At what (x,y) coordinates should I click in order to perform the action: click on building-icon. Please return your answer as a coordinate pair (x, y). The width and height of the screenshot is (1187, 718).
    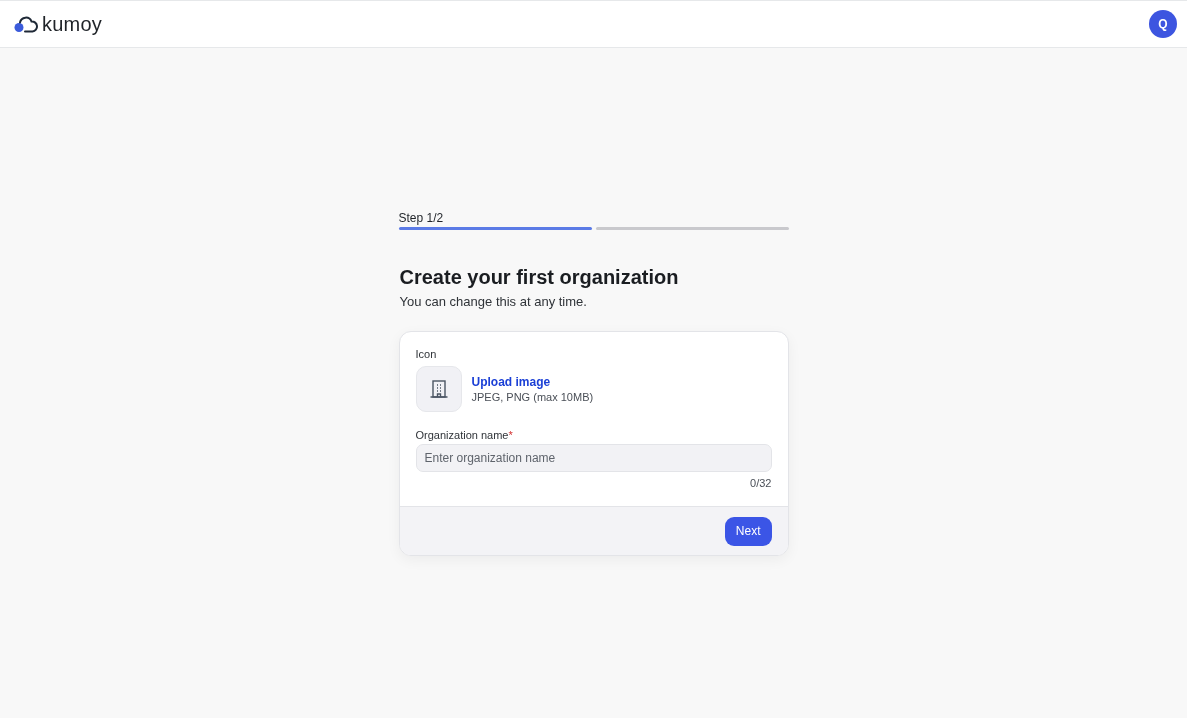
    Looking at the image, I should click on (438, 389).